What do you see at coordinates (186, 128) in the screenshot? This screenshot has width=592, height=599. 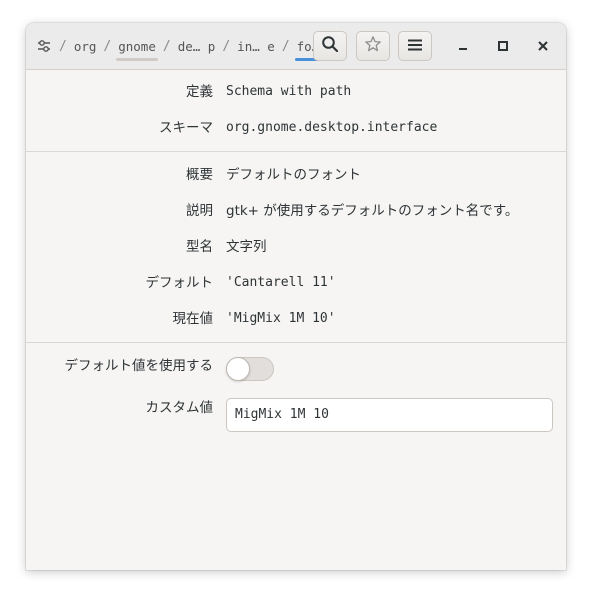 I see `schema-label: スキーマ` at bounding box center [186, 128].